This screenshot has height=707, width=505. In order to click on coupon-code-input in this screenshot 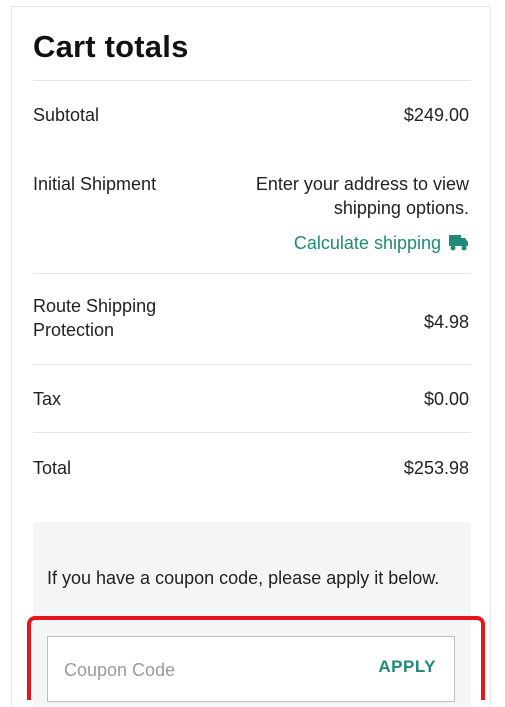, I will do `click(204, 670)`.